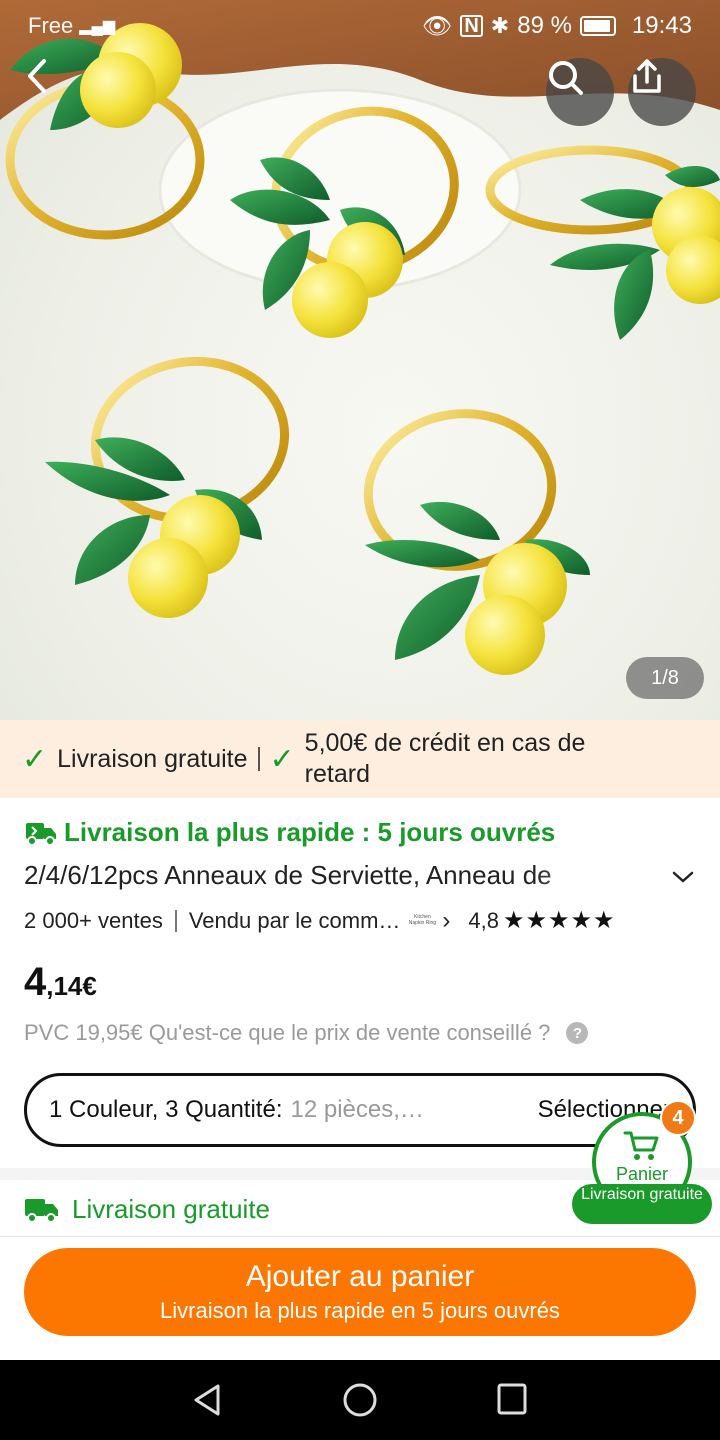  Describe the element at coordinates (171, 1209) in the screenshot. I see `shipping-label: Livraison gratuite` at that location.